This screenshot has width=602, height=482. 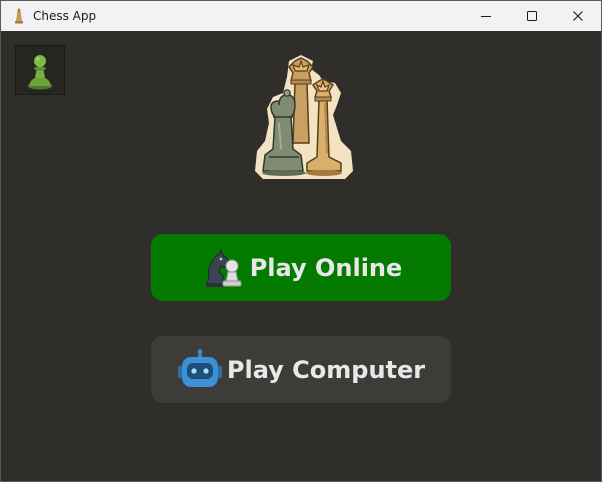 What do you see at coordinates (301, 16) in the screenshot?
I see `title-bar: Chess App` at bounding box center [301, 16].